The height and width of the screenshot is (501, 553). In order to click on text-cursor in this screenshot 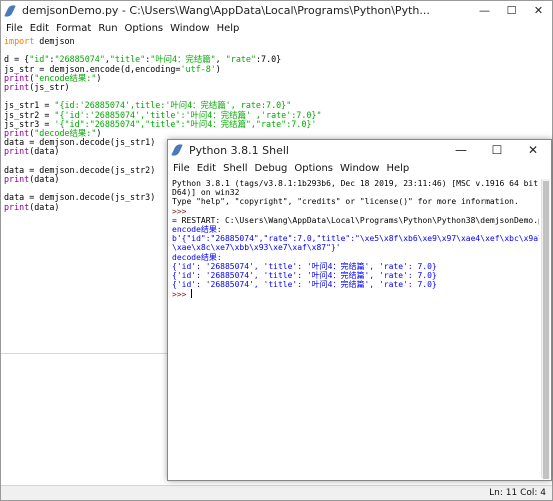, I will do `click(192, 294)`.